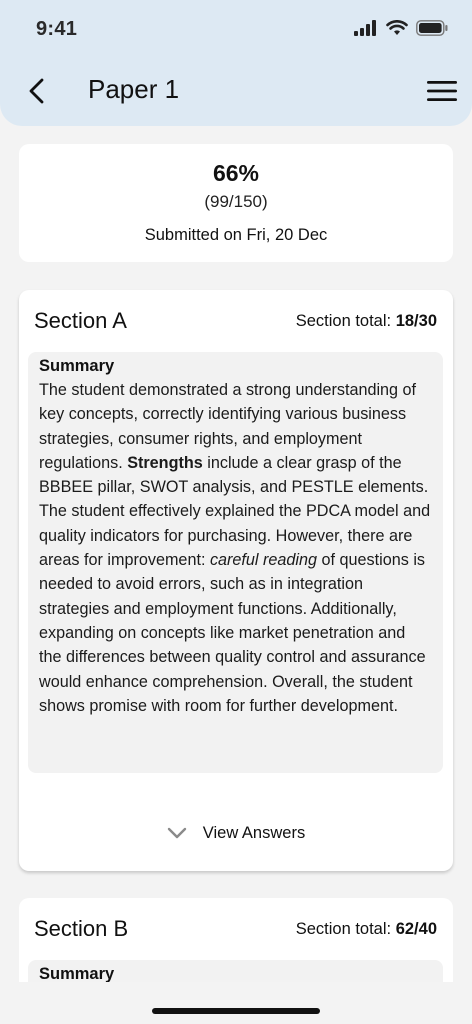  I want to click on section-total: Section total: 62/40, so click(366, 929).